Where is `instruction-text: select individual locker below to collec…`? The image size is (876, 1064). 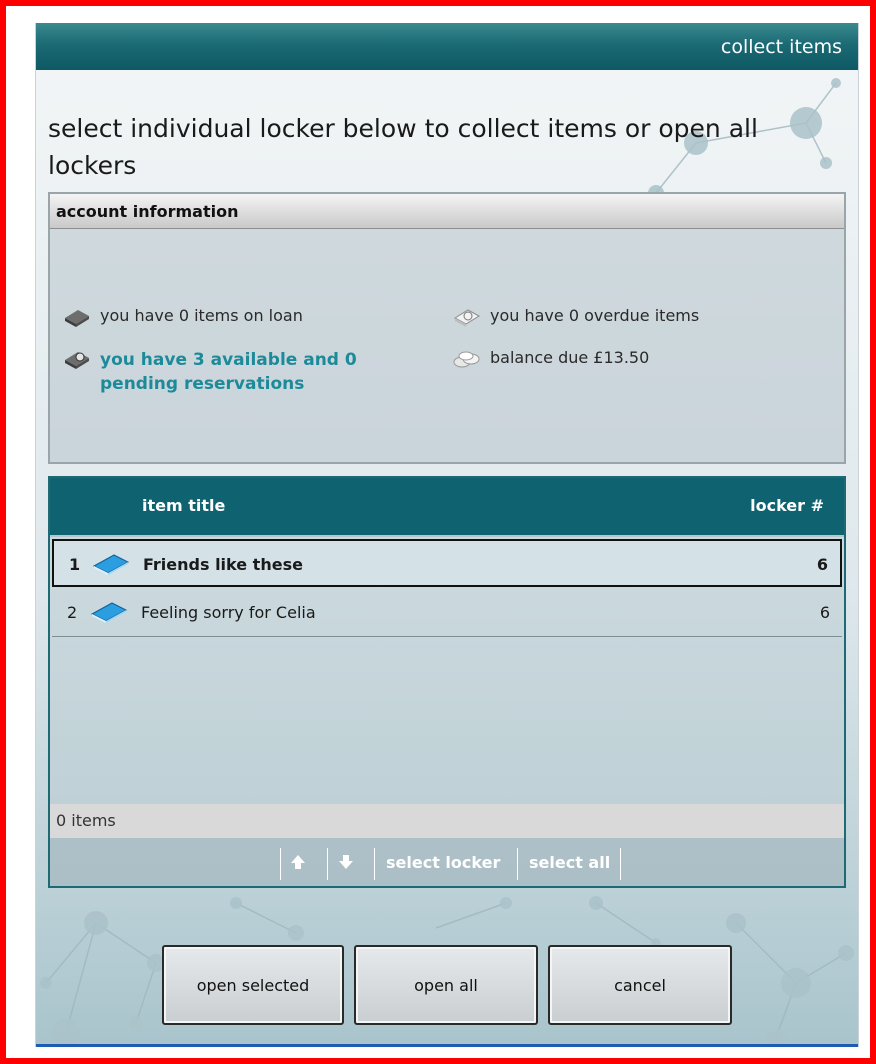
instruction-text: select individual locker below to collec… is located at coordinates (403, 147).